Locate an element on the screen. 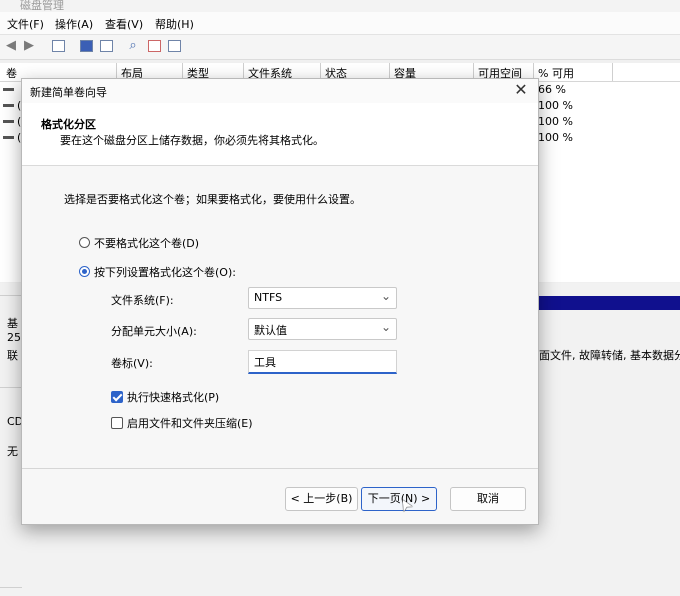 This screenshot has width=680, height=596. format-radio is located at coordinates (84, 271).